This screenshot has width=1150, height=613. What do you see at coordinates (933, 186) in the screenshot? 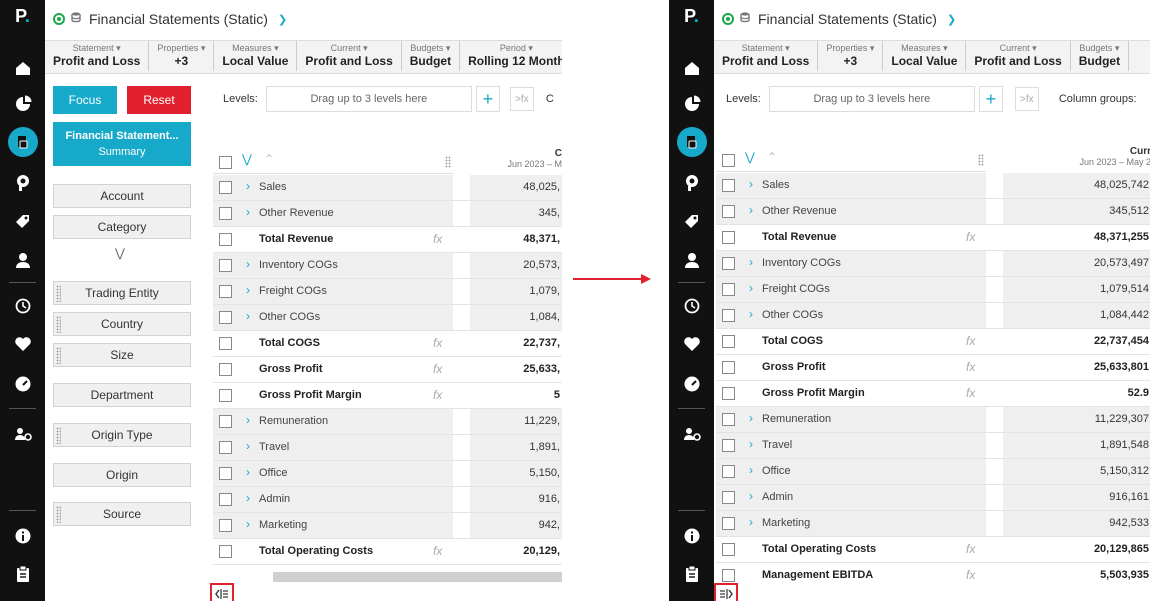
I see `table-row: › Sales 48,025,742` at bounding box center [933, 186].